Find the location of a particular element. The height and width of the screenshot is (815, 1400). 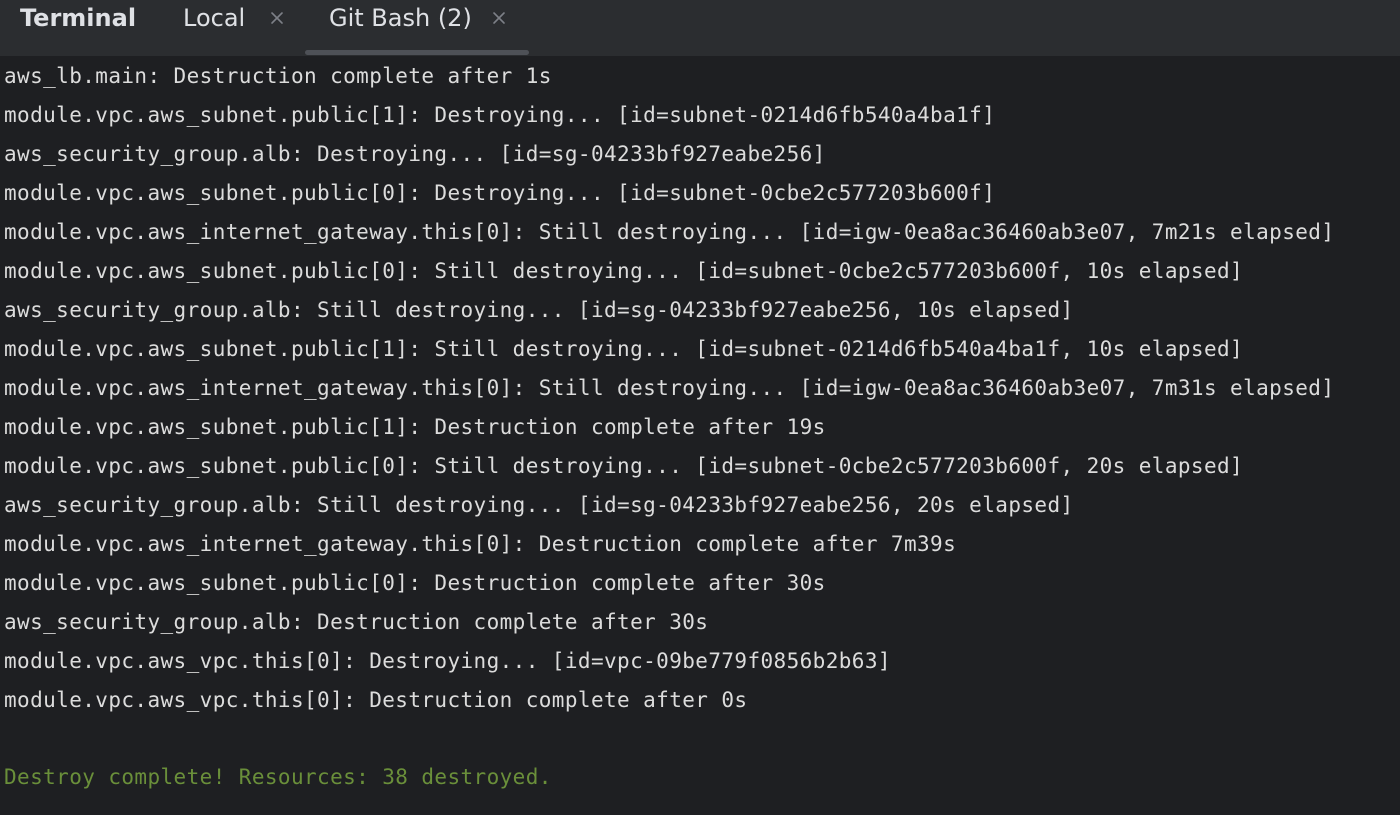

tab-git-bash: Git Bash (2) is located at coordinates (417, 28).